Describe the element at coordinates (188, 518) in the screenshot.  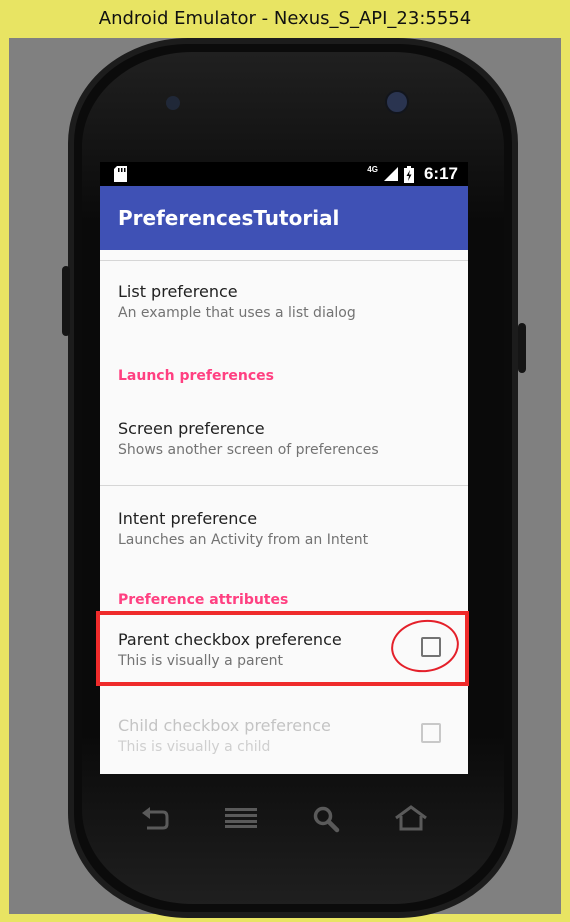
I see `intent-preference-title: Intent preference` at that location.